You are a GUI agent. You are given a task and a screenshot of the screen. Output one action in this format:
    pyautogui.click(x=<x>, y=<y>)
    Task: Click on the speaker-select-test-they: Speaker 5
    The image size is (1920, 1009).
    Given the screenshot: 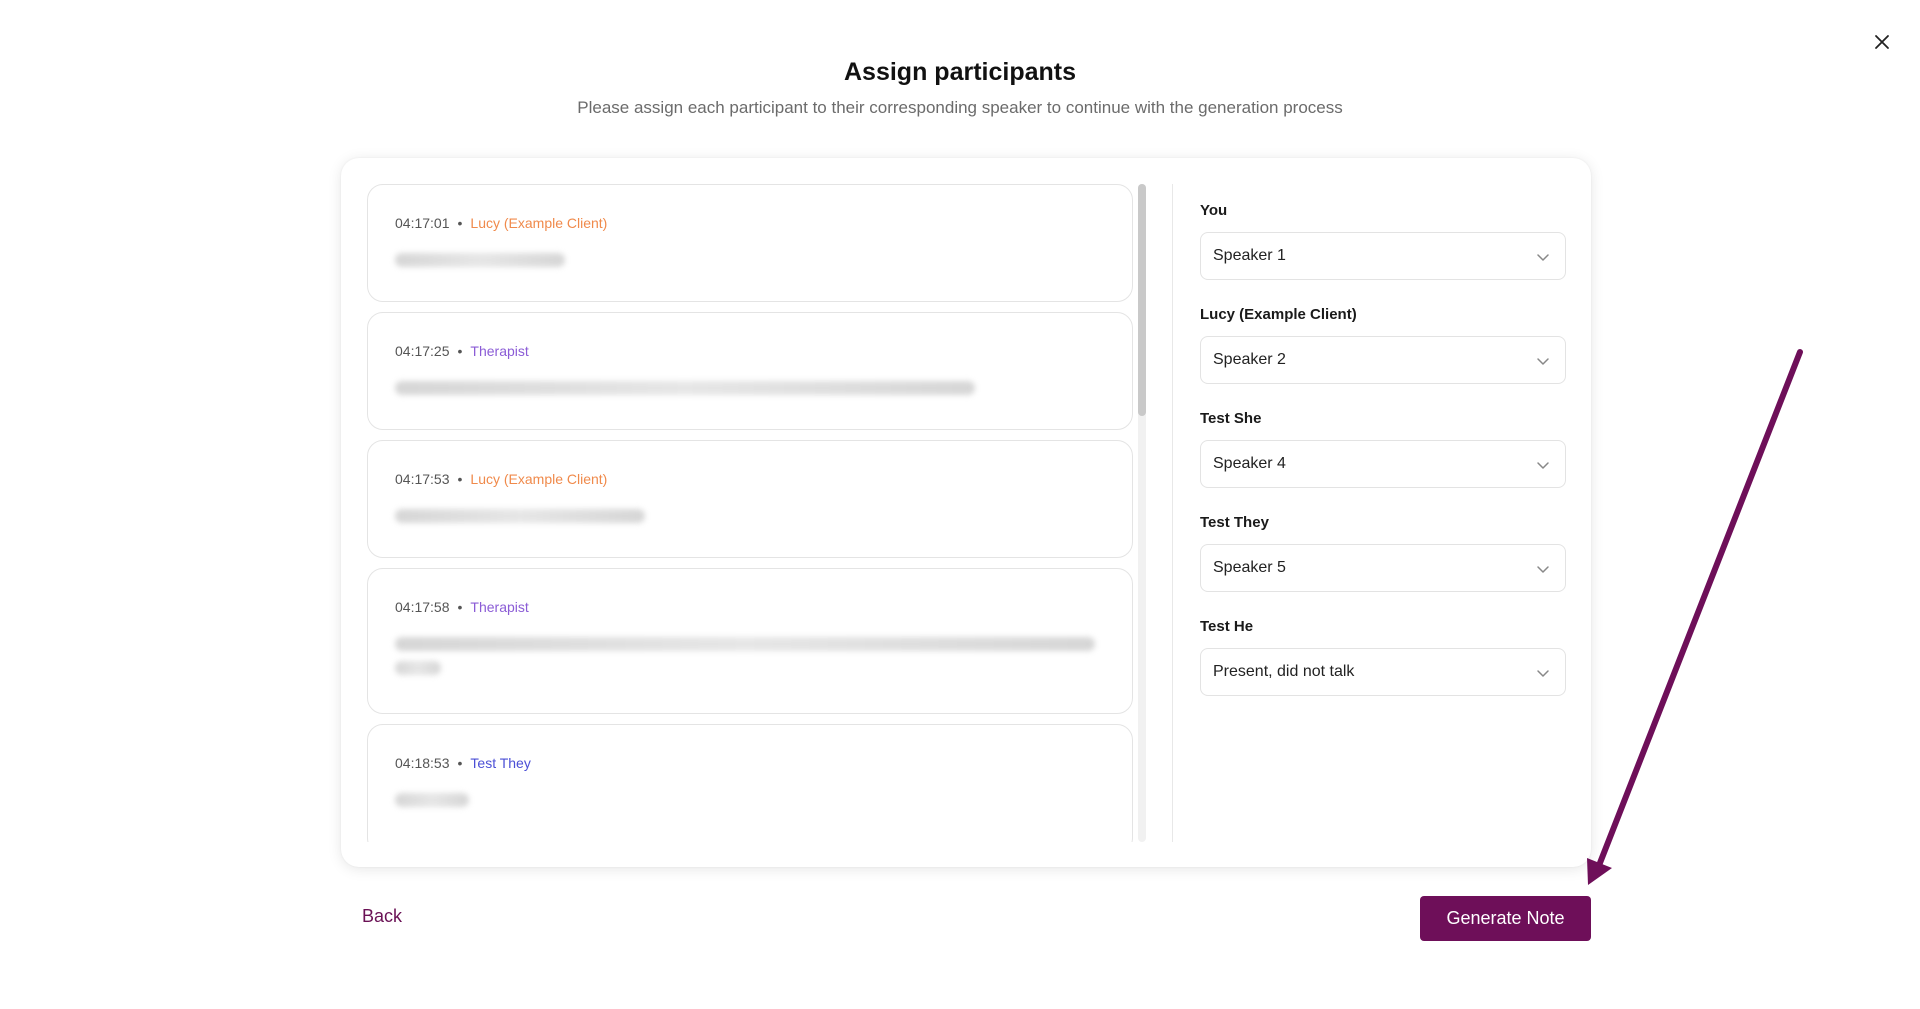 What is the action you would take?
    pyautogui.click(x=1383, y=568)
    